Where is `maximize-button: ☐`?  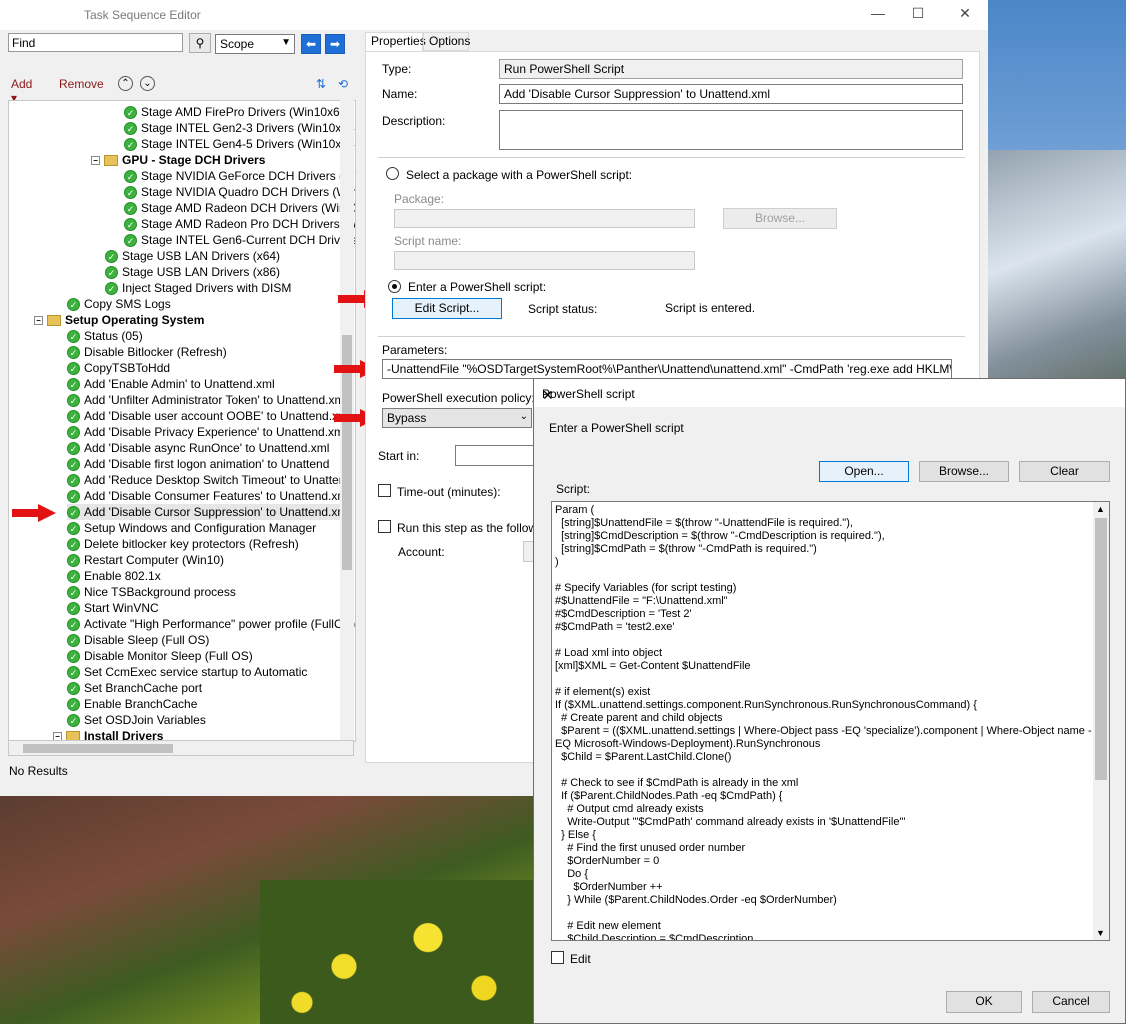 maximize-button: ☐ is located at coordinates (918, 15).